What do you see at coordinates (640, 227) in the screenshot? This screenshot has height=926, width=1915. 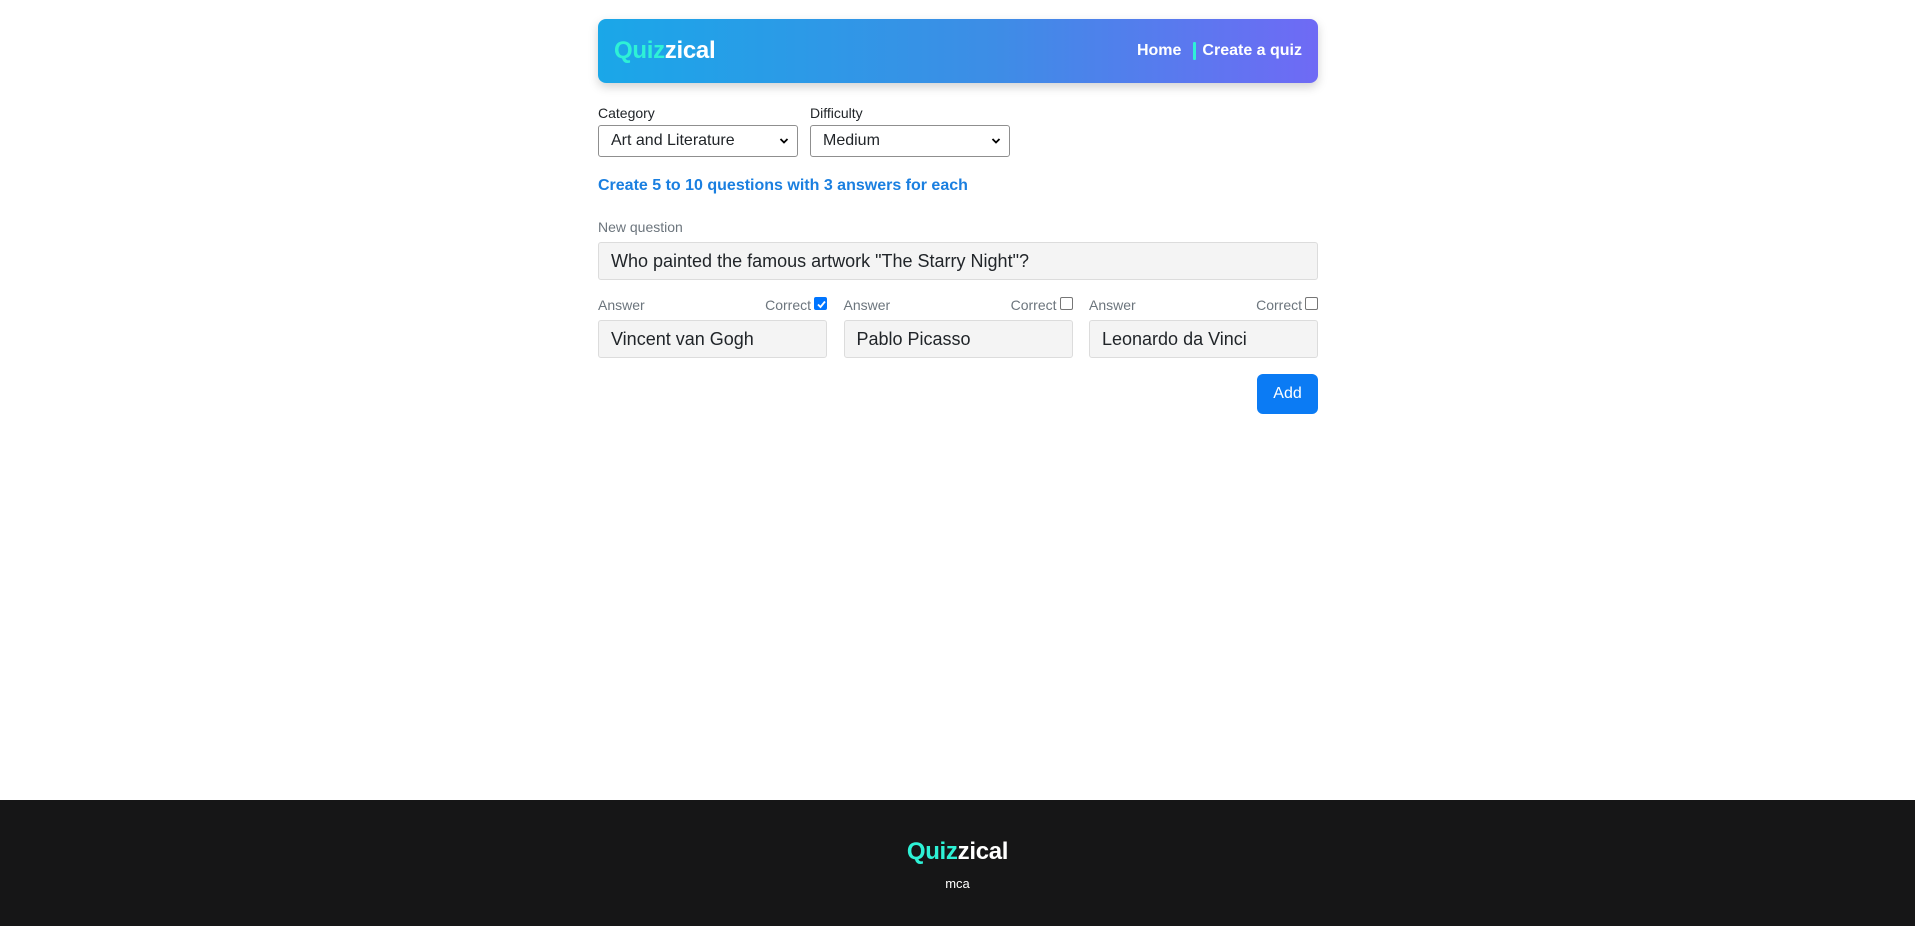 I see `question-label: New question` at bounding box center [640, 227].